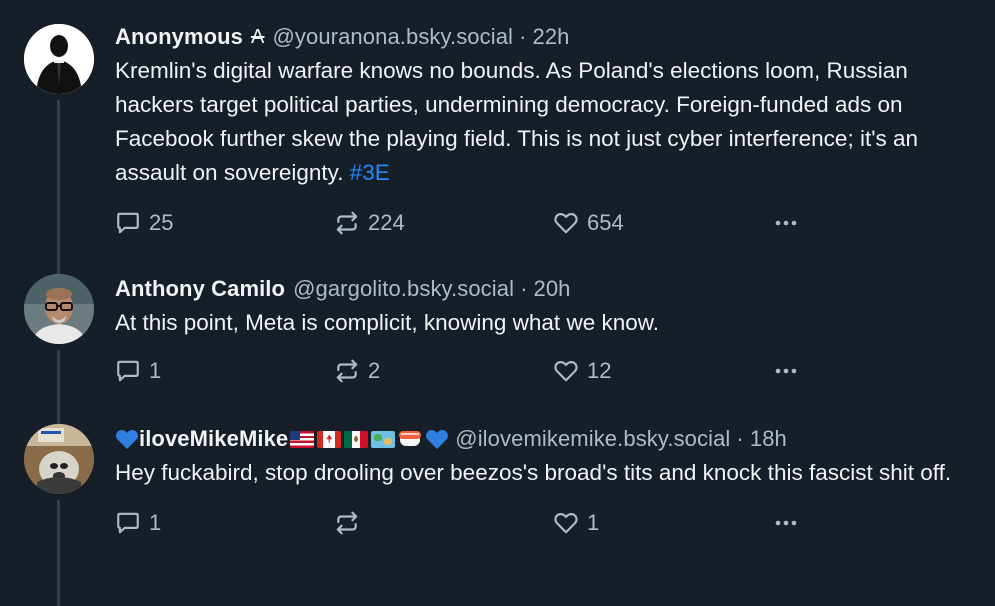  Describe the element at coordinates (392, 37) in the screenshot. I see `handle: @youranona.bsky.social` at that location.